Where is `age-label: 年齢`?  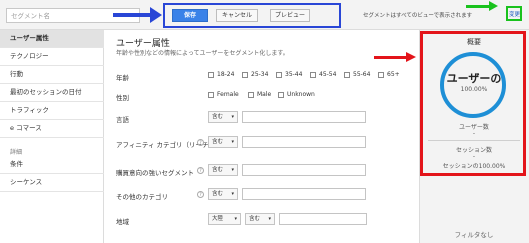 age-label: 年齢 is located at coordinates (122, 78).